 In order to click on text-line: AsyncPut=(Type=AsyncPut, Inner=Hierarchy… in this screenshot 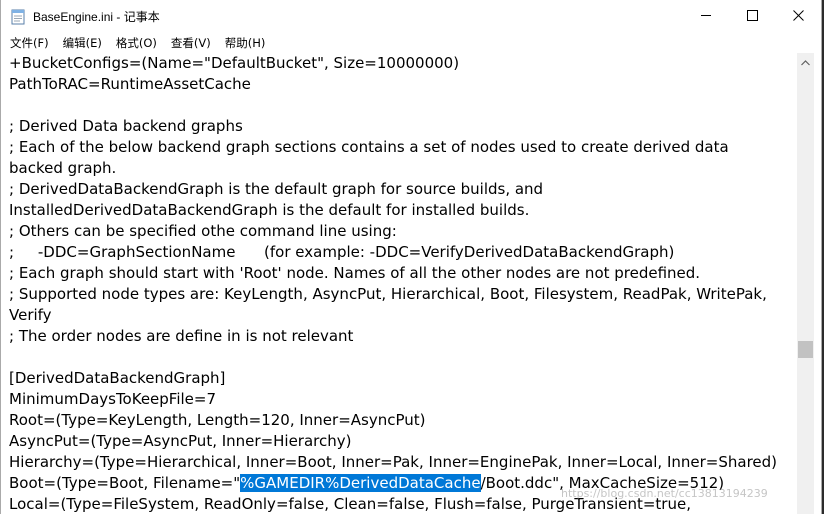, I will do `click(180, 441)`.